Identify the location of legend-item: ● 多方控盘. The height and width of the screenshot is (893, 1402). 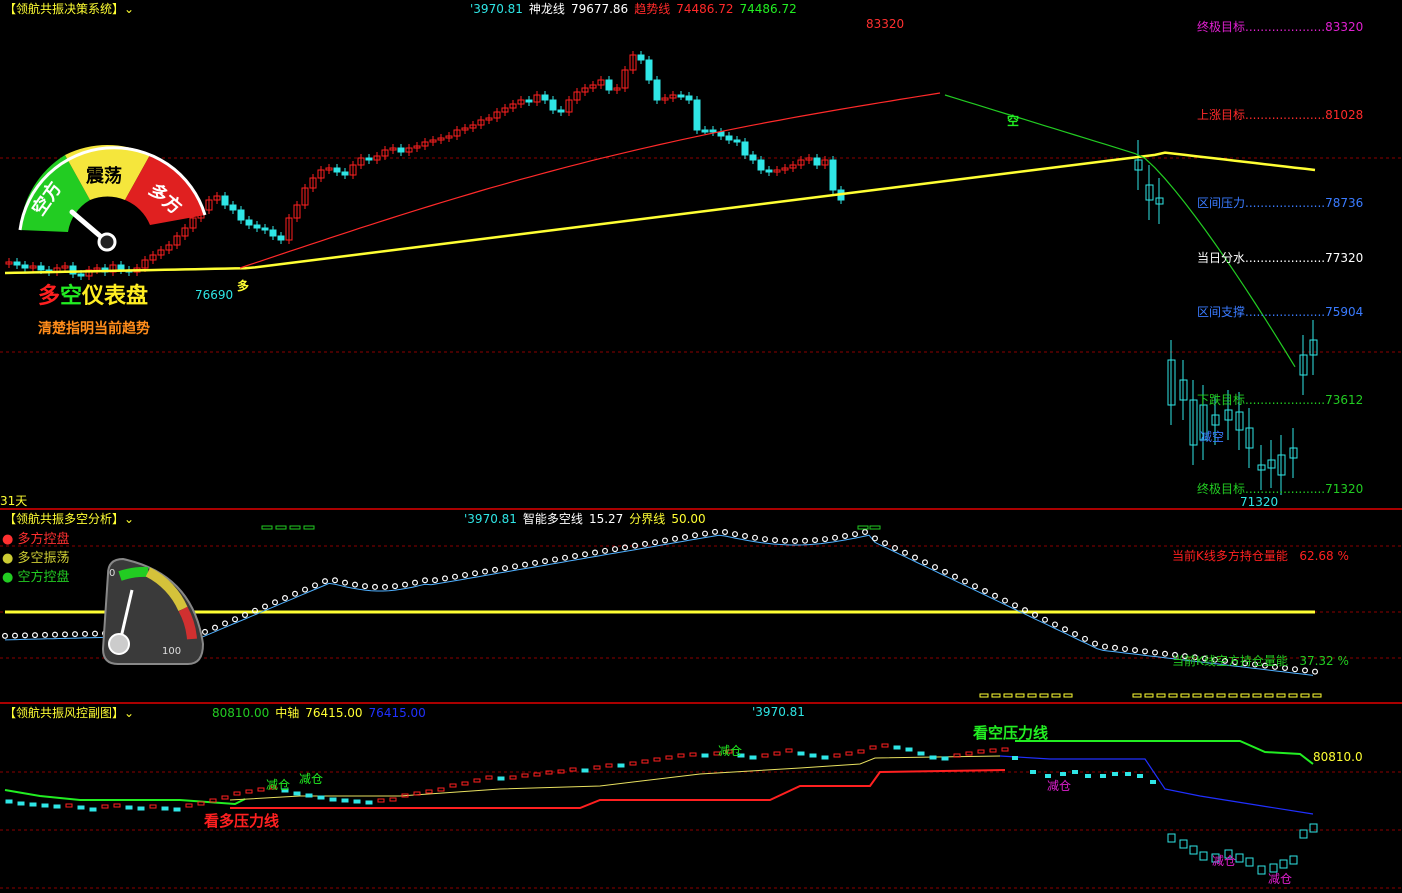
(36, 539).